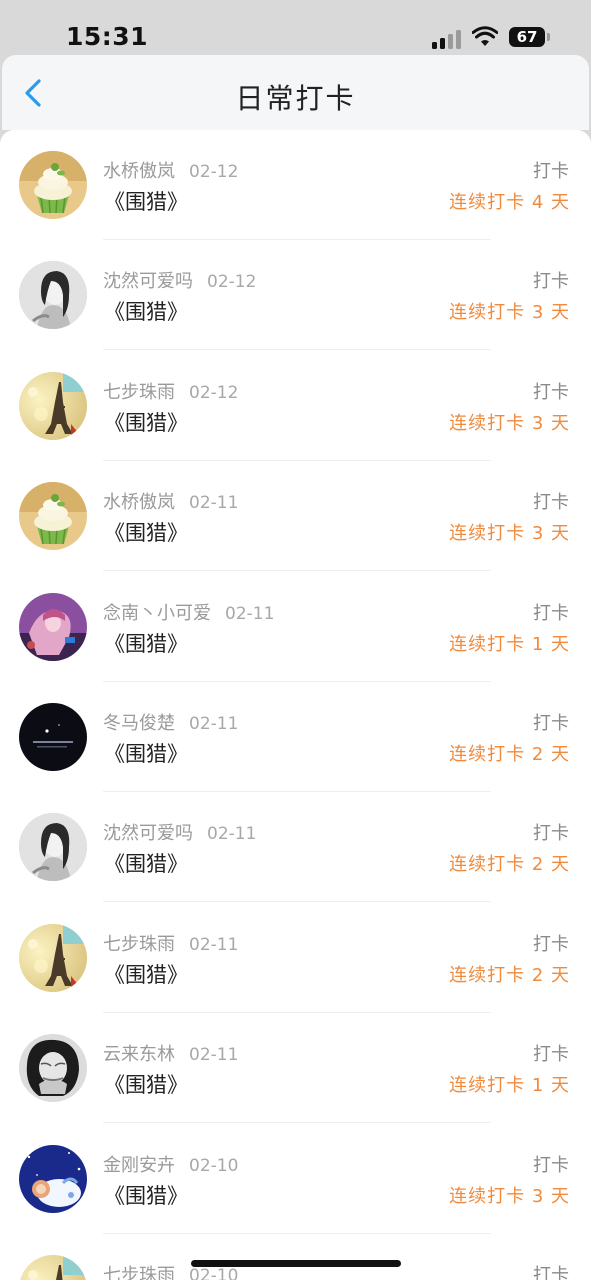 This screenshot has height=1280, width=591. Describe the element at coordinates (295, 1179) in the screenshot. I see `checkin-list-item: 金刚安卉 02-10 《围猎》 打卡 连续打卡 3 天` at that location.